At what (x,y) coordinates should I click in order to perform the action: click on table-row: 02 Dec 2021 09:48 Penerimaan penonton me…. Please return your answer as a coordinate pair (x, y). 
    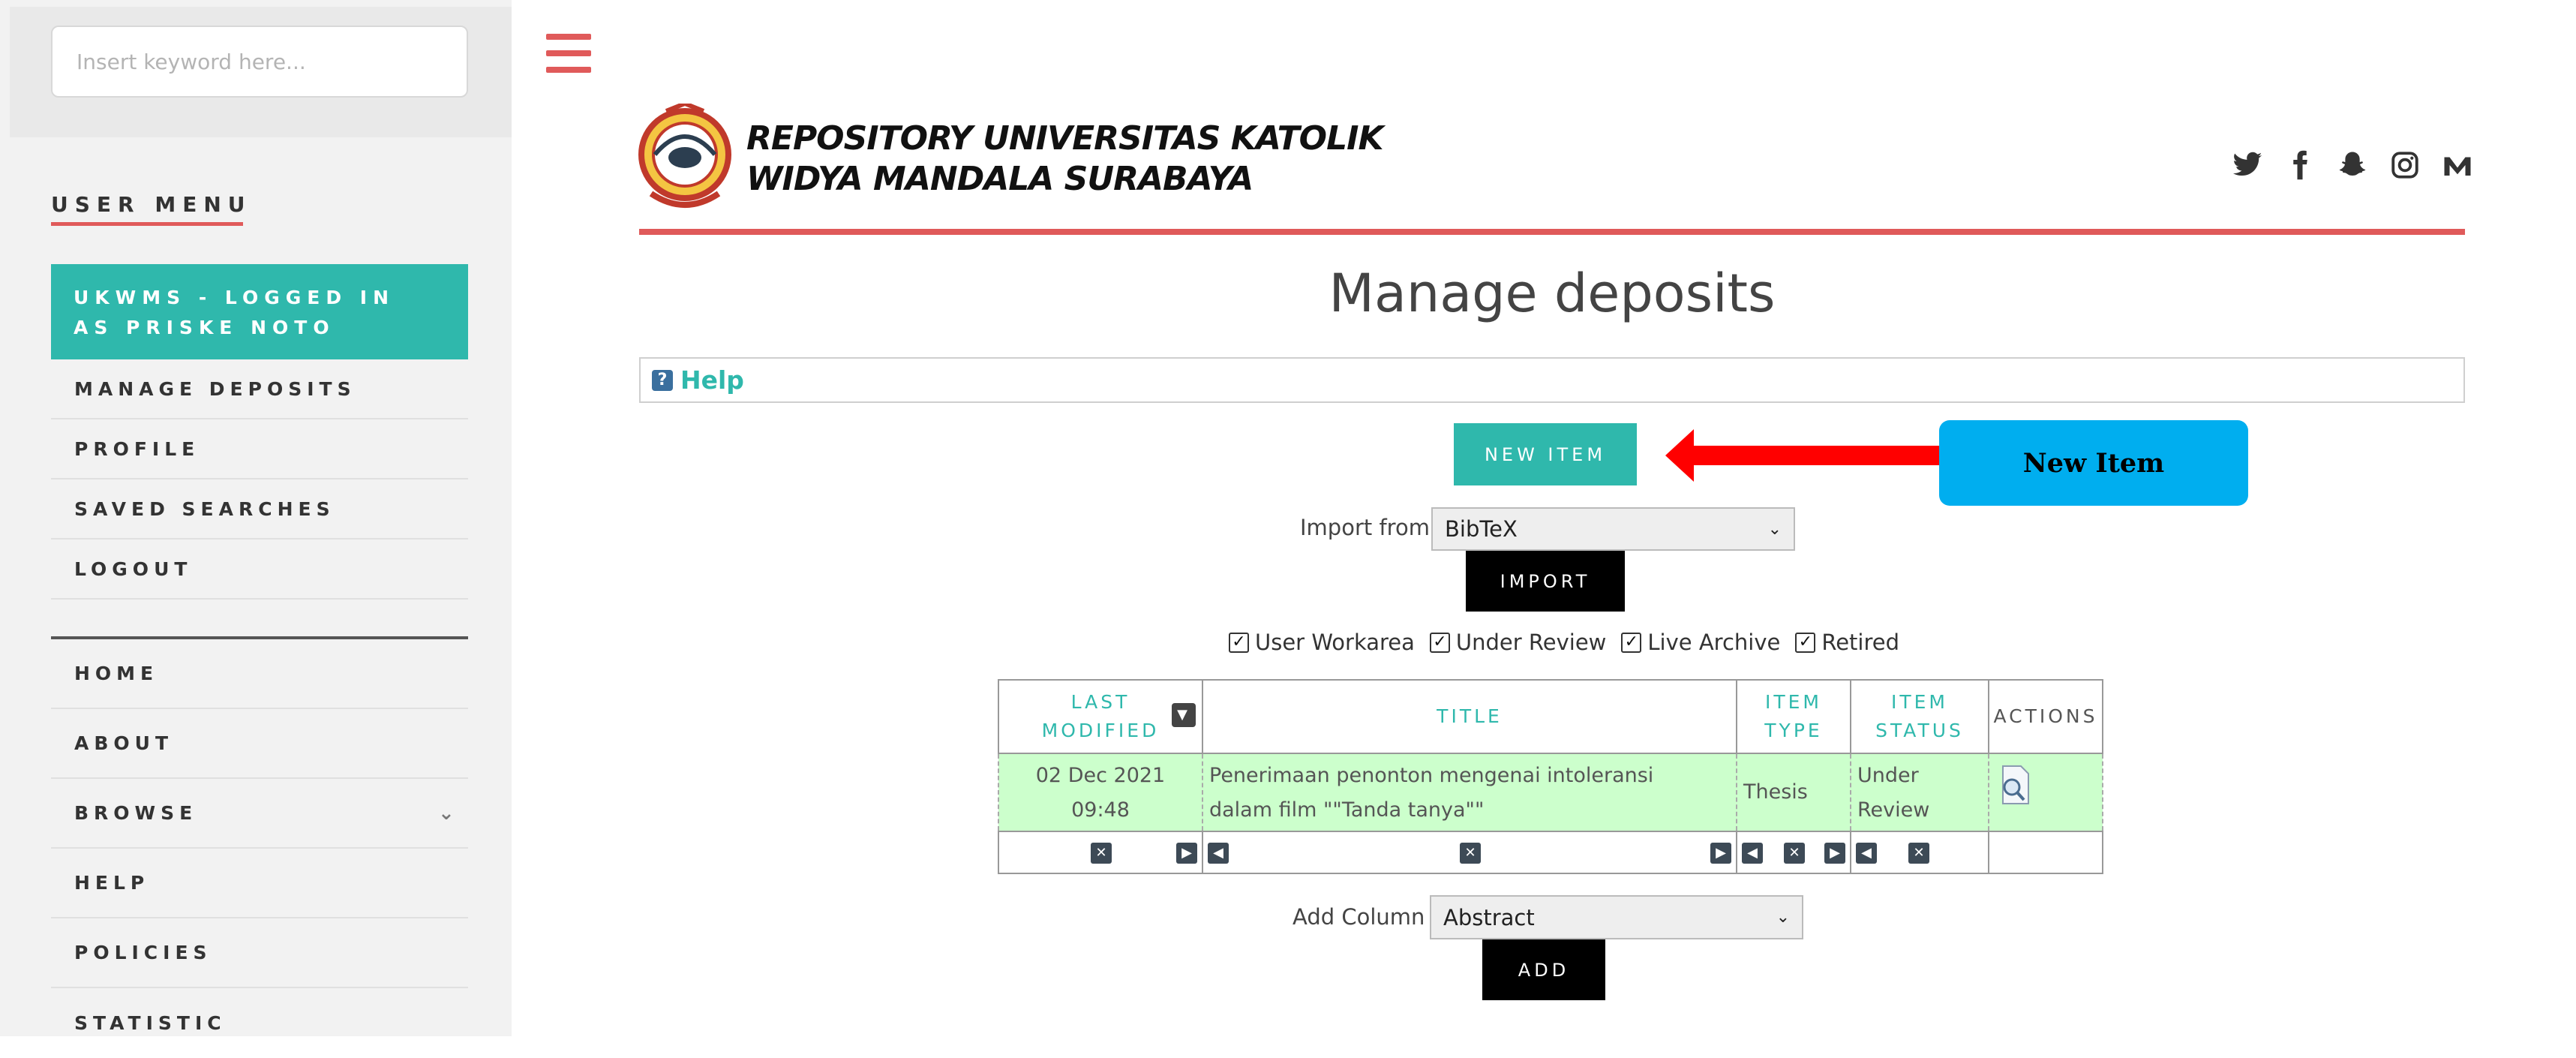
    Looking at the image, I should click on (1550, 792).